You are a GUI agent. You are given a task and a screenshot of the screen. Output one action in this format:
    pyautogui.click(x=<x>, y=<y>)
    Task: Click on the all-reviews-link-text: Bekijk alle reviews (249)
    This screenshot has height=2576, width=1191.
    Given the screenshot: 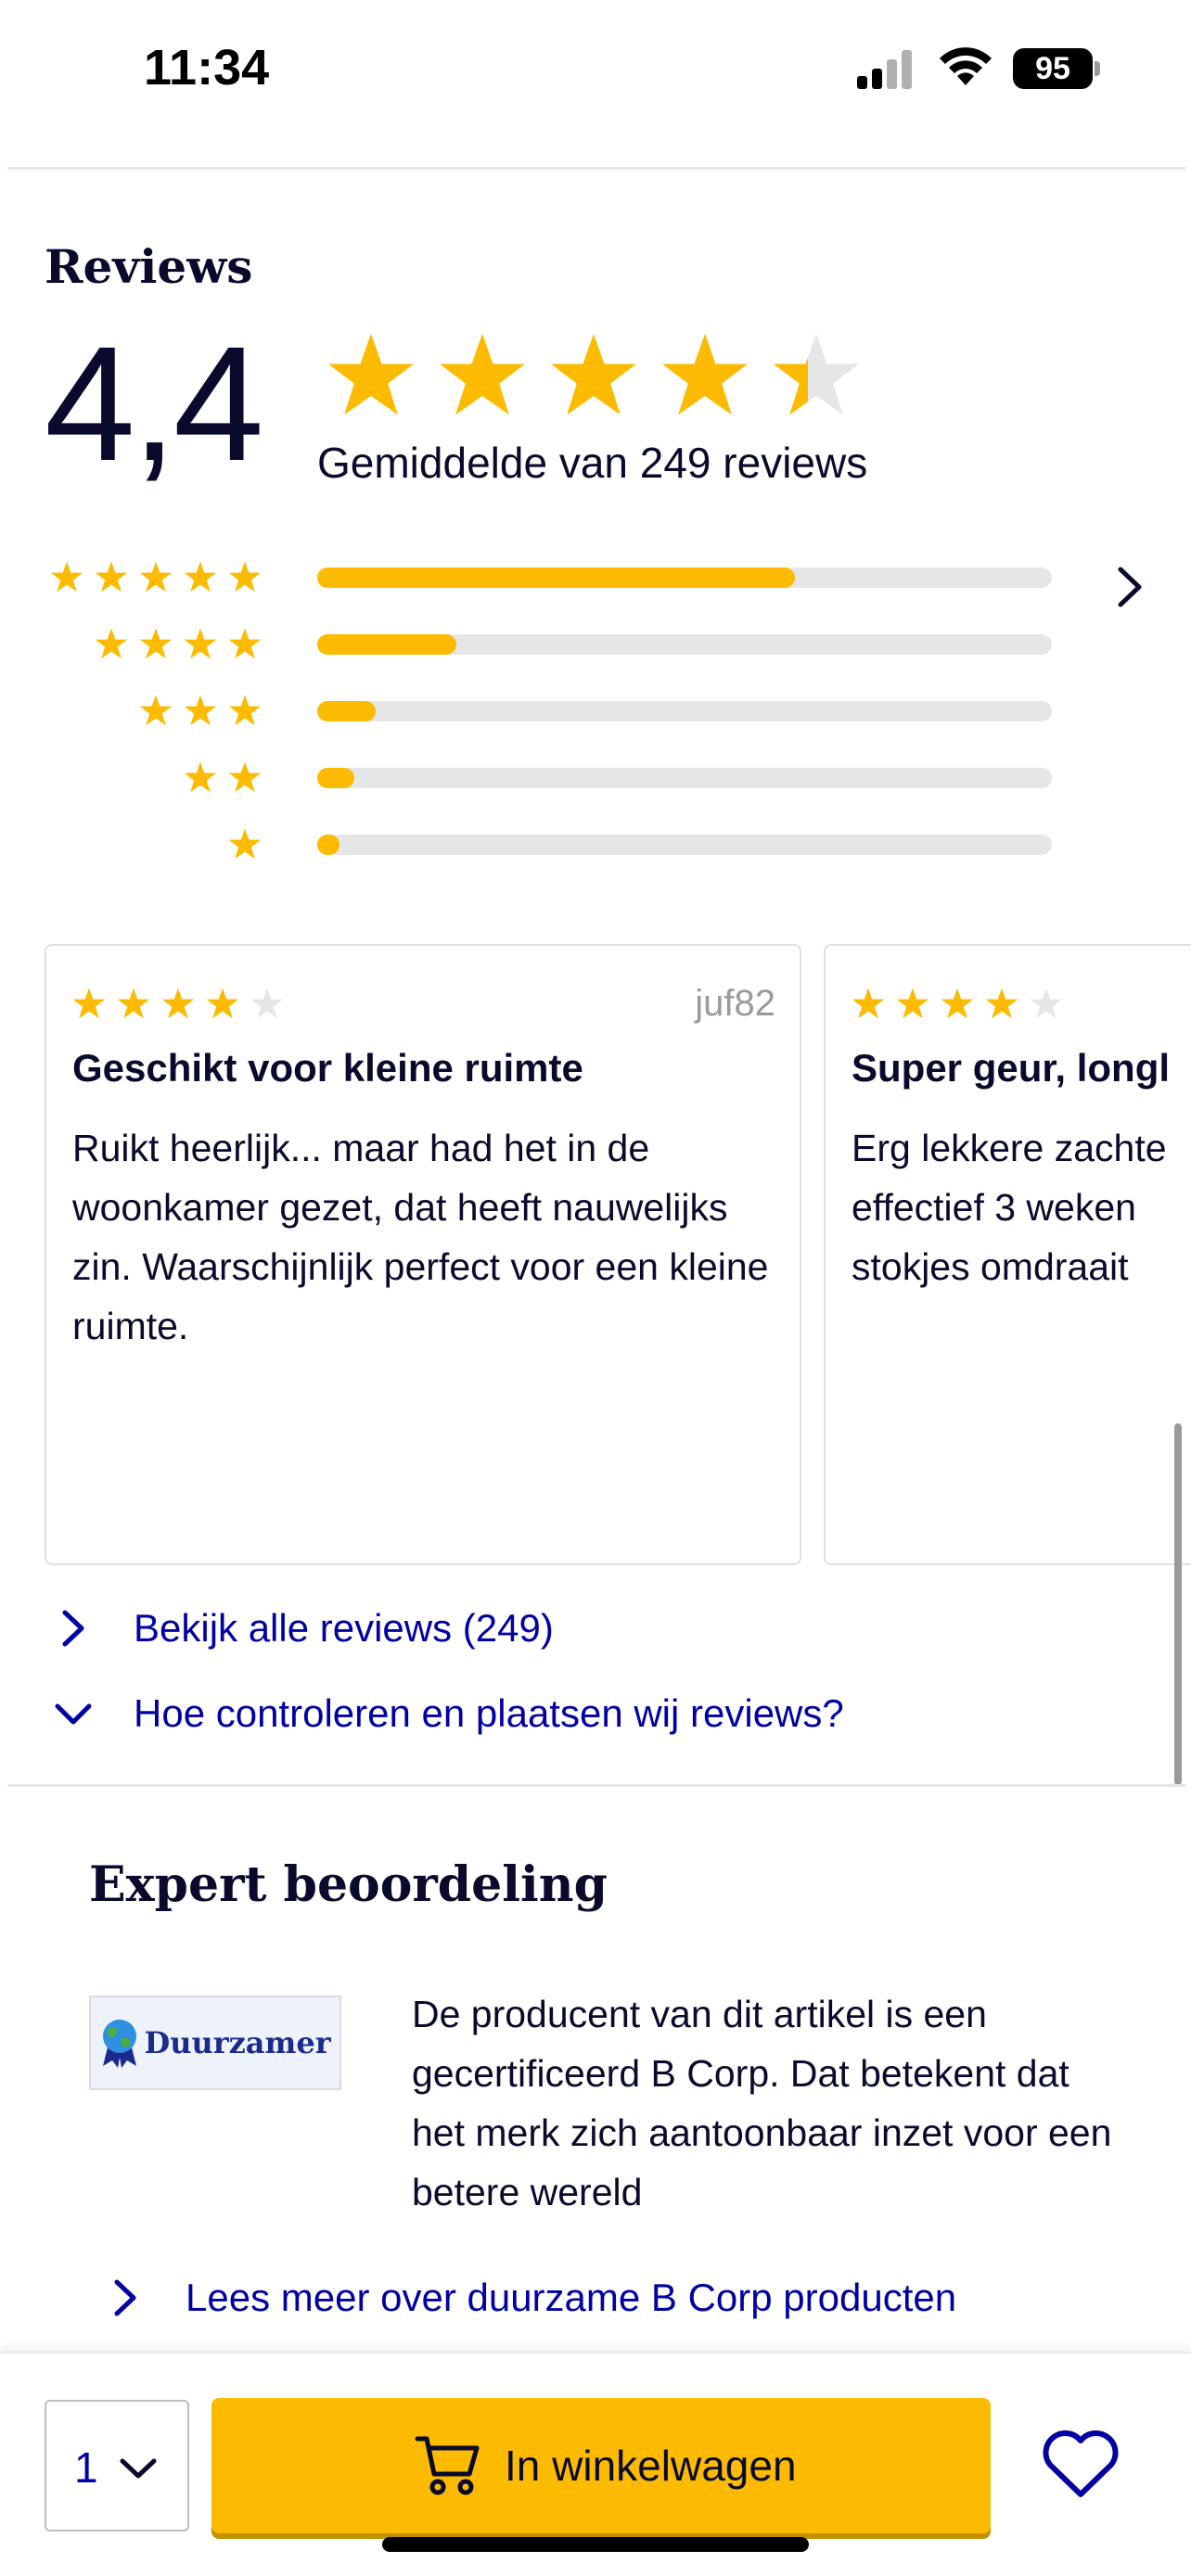 What is the action you would take?
    pyautogui.click(x=344, y=1628)
    